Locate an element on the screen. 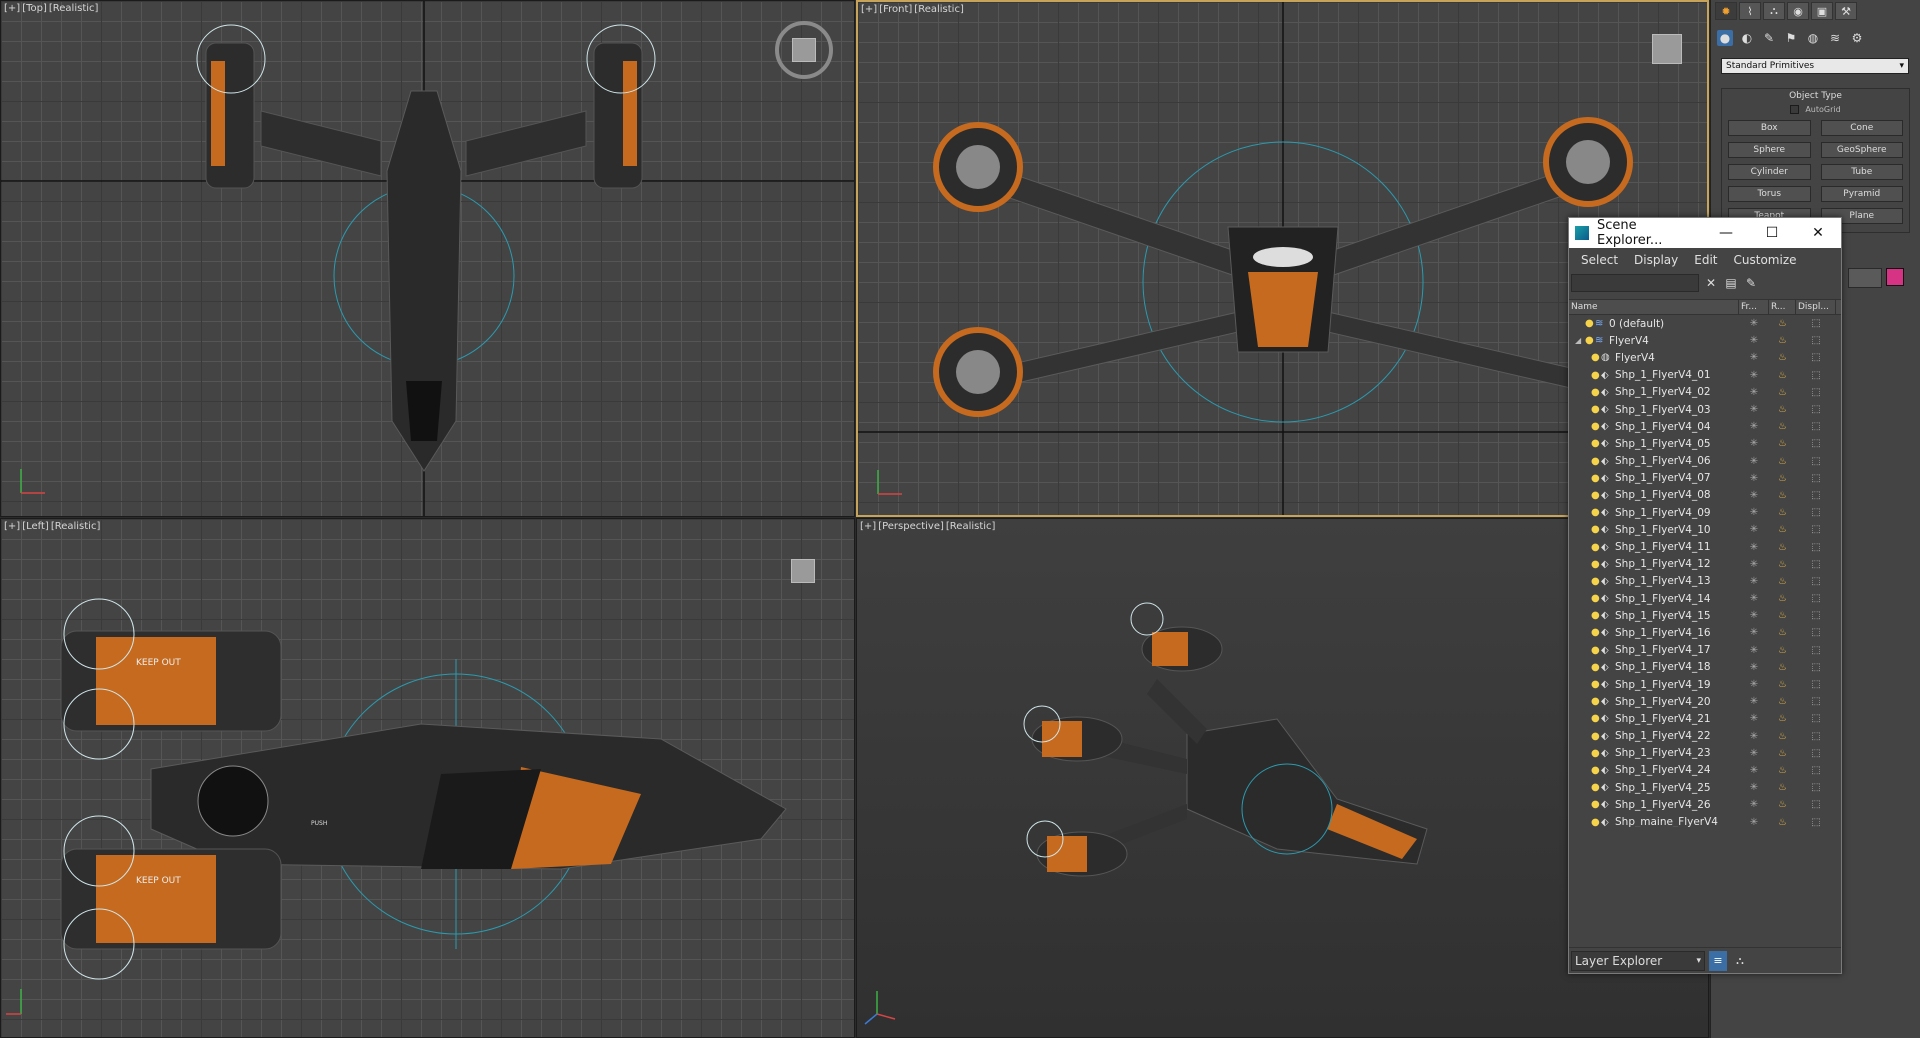 The image size is (1920, 1038). viewcube-left is located at coordinates (803, 571).